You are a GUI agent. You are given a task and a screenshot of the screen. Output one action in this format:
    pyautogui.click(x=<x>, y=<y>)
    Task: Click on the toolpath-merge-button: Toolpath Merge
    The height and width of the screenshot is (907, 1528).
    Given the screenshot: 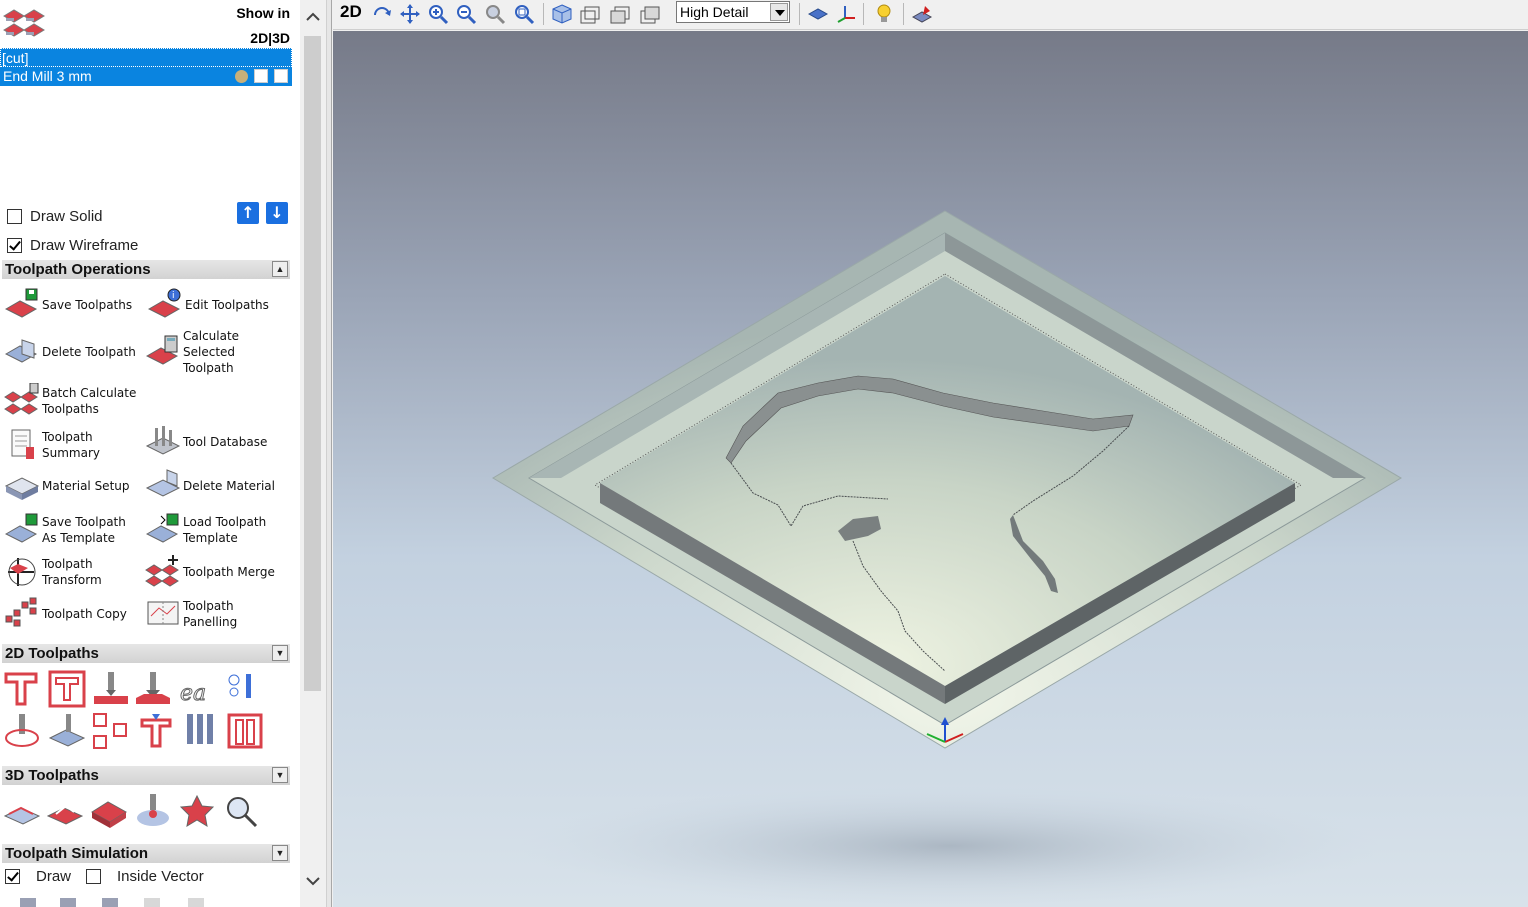 What is the action you would take?
    pyautogui.click(x=210, y=572)
    